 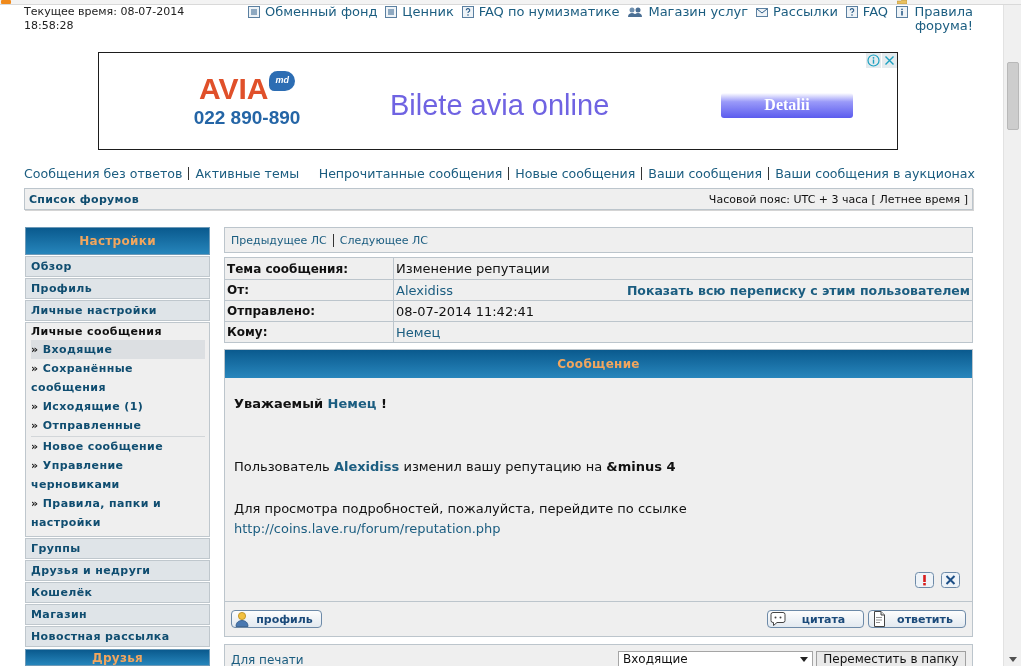 I want to click on mail-icon, so click(x=762, y=12).